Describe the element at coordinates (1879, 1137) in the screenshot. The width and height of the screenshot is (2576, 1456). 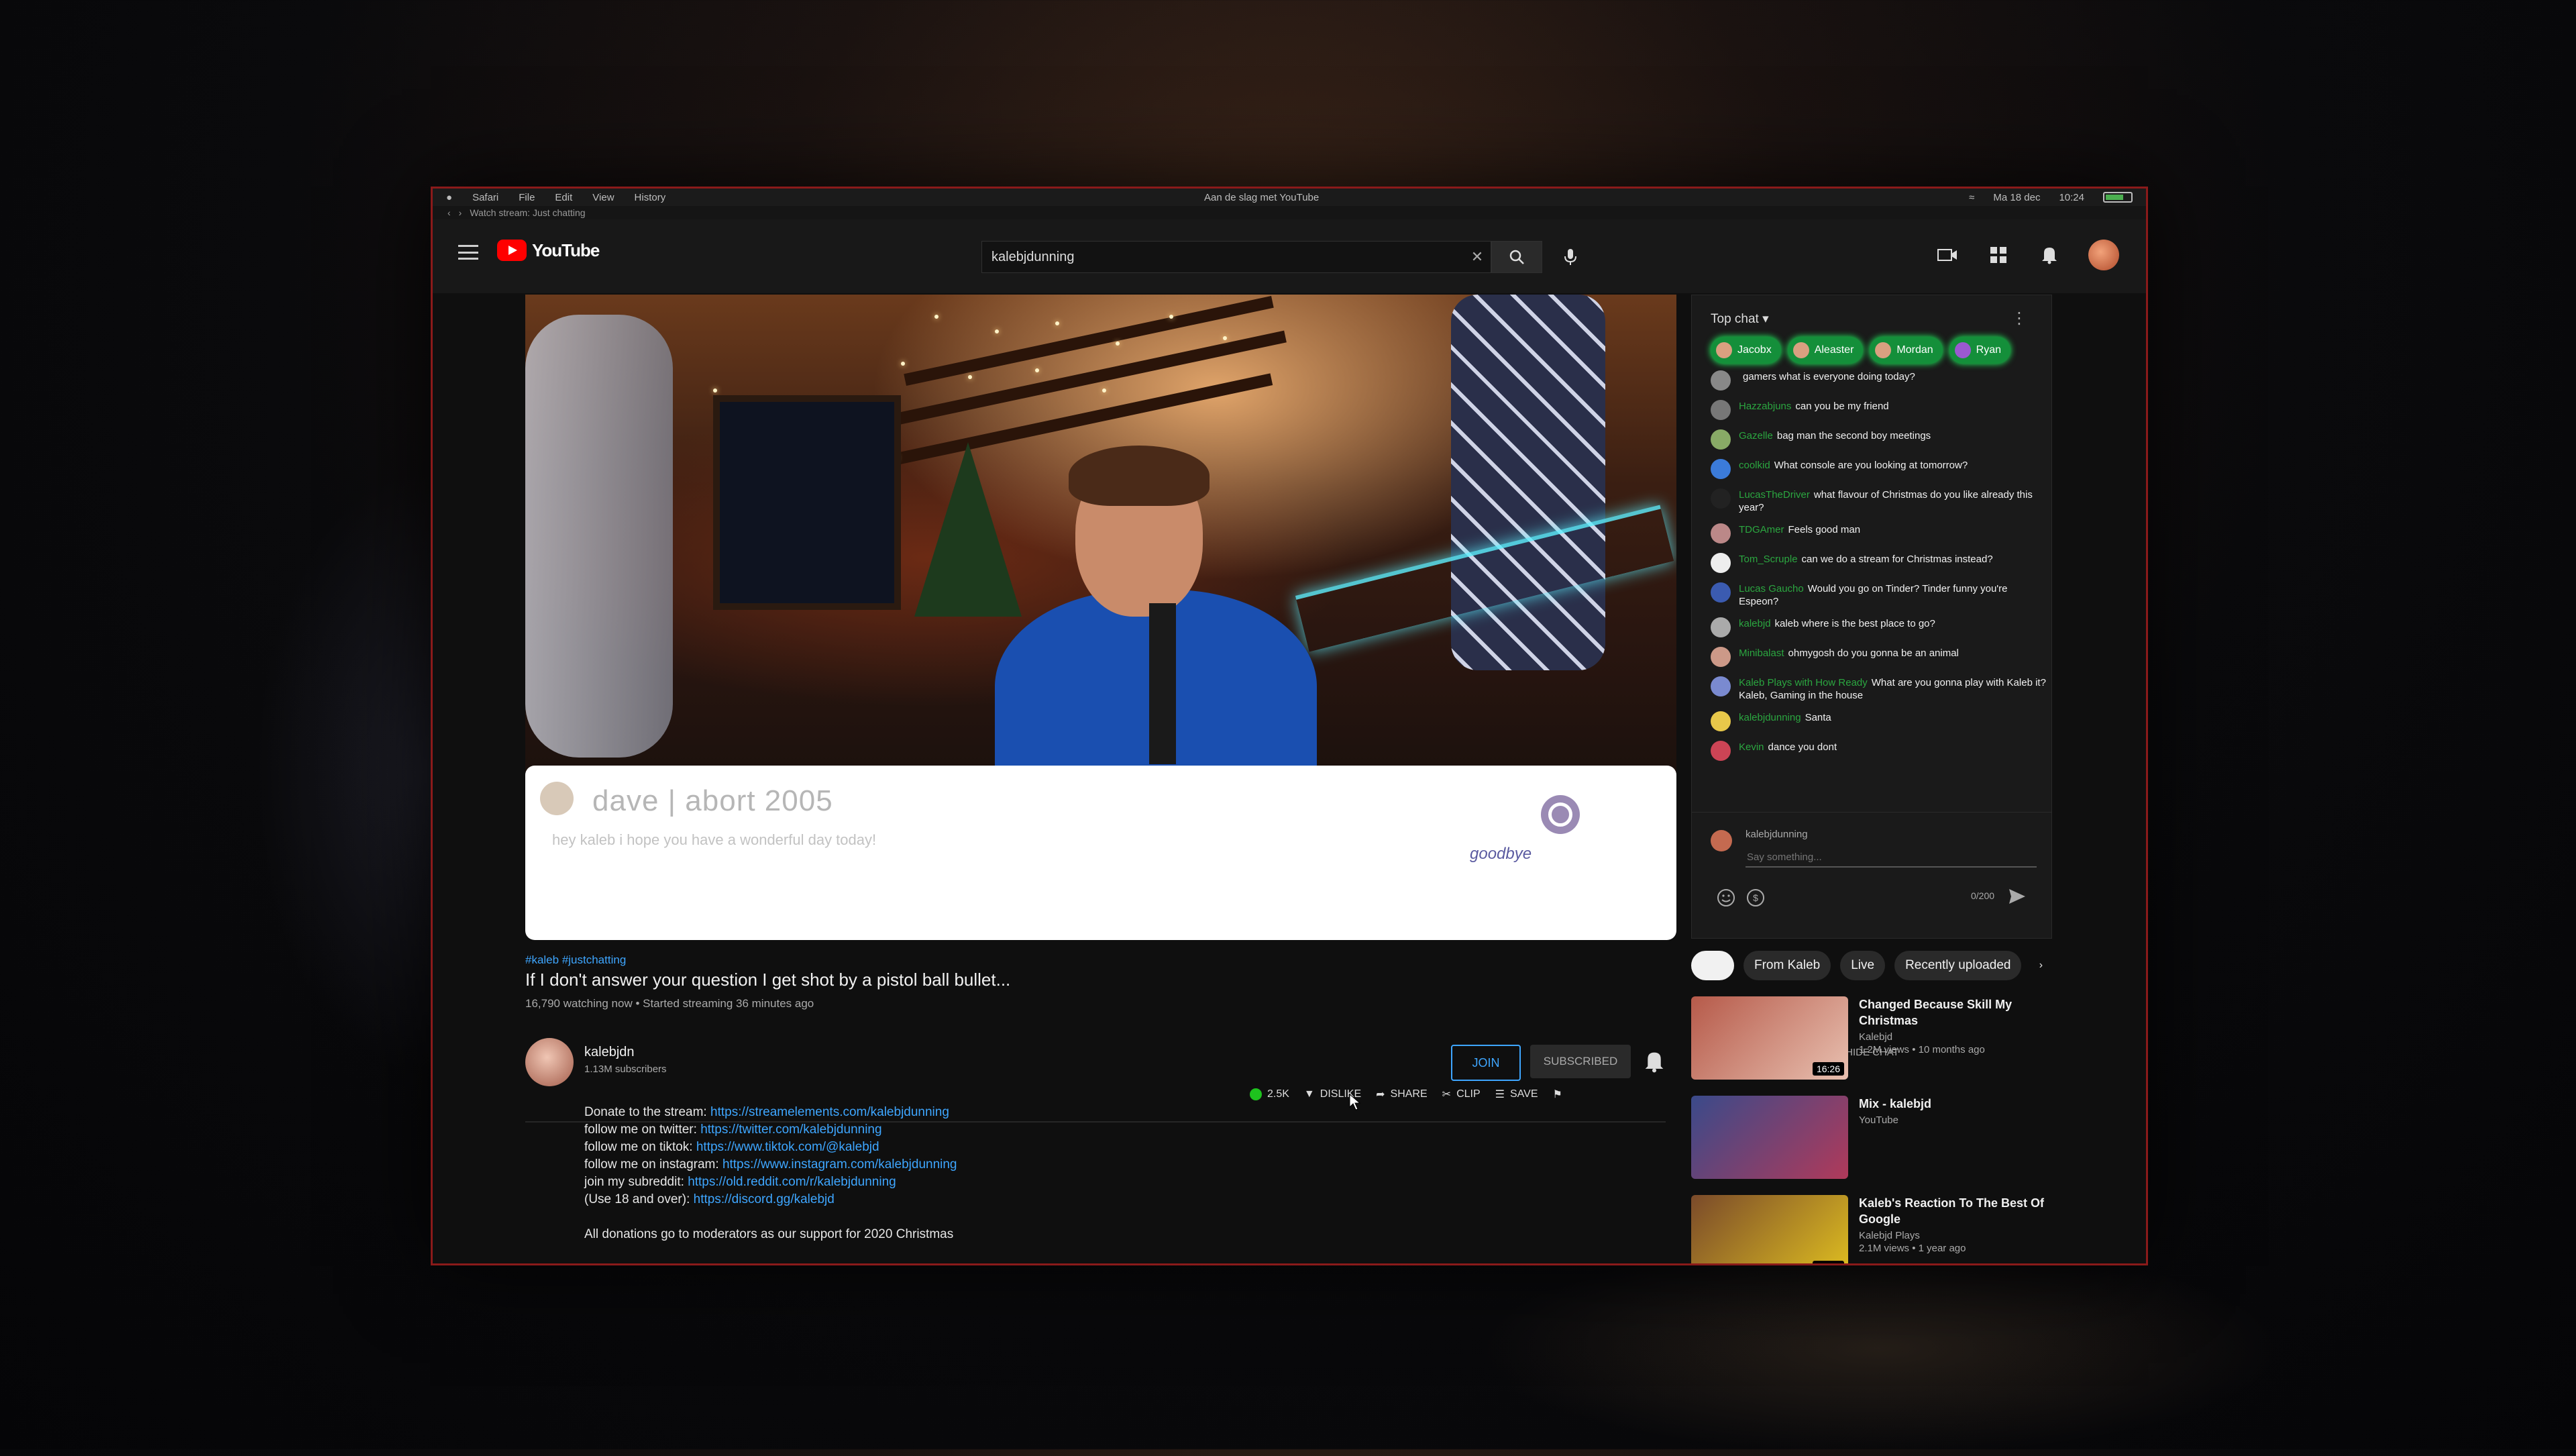
I see `recommended-video: Mix - kalebjd YouTube` at that location.